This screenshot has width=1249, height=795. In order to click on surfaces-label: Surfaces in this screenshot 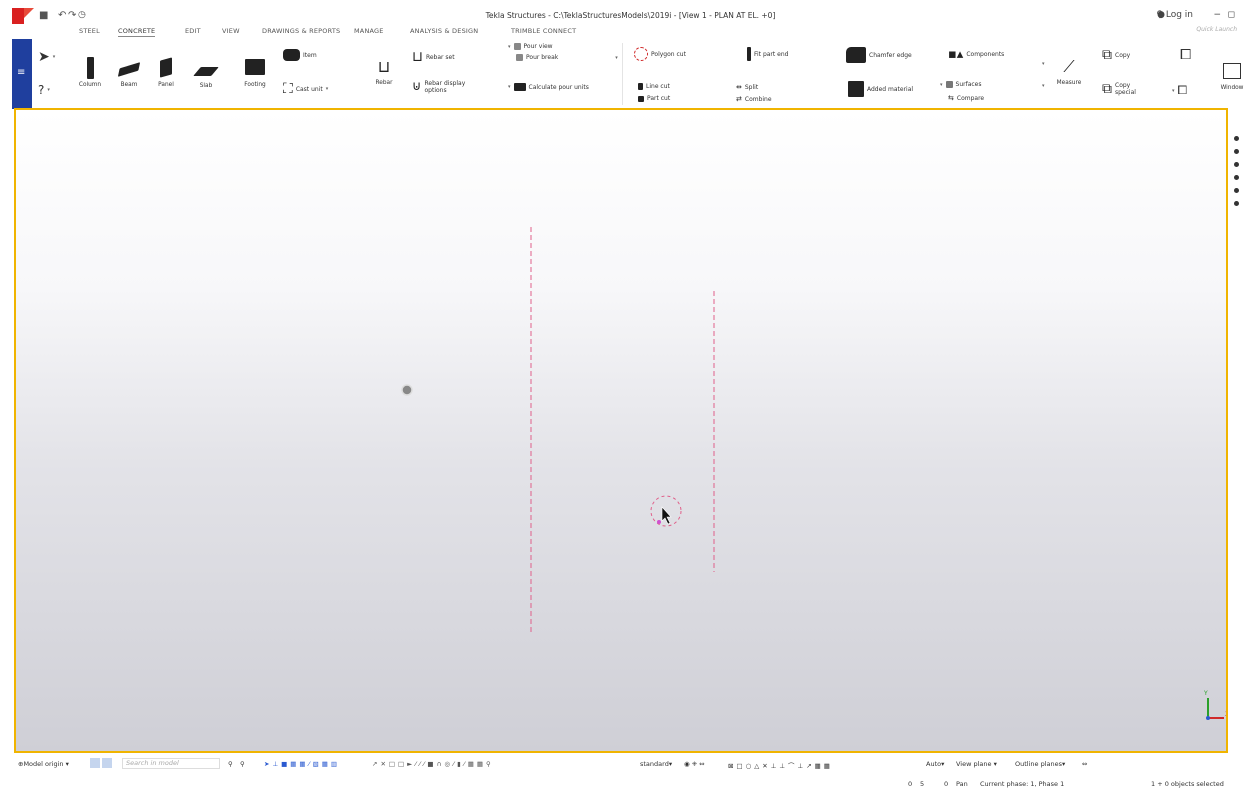, I will do `click(968, 84)`.